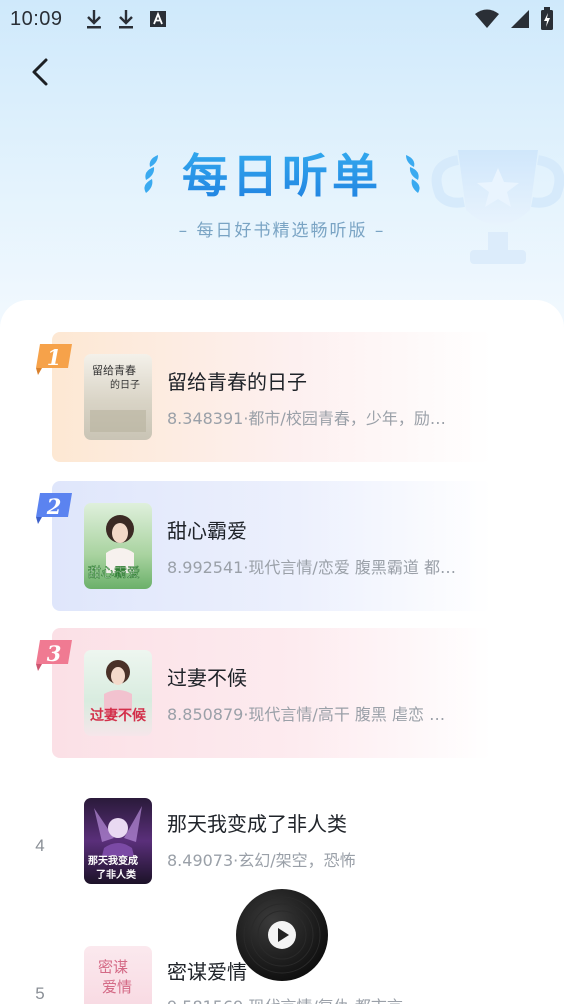  What do you see at coordinates (487, 18) in the screenshot?
I see `wifi-icon` at bounding box center [487, 18].